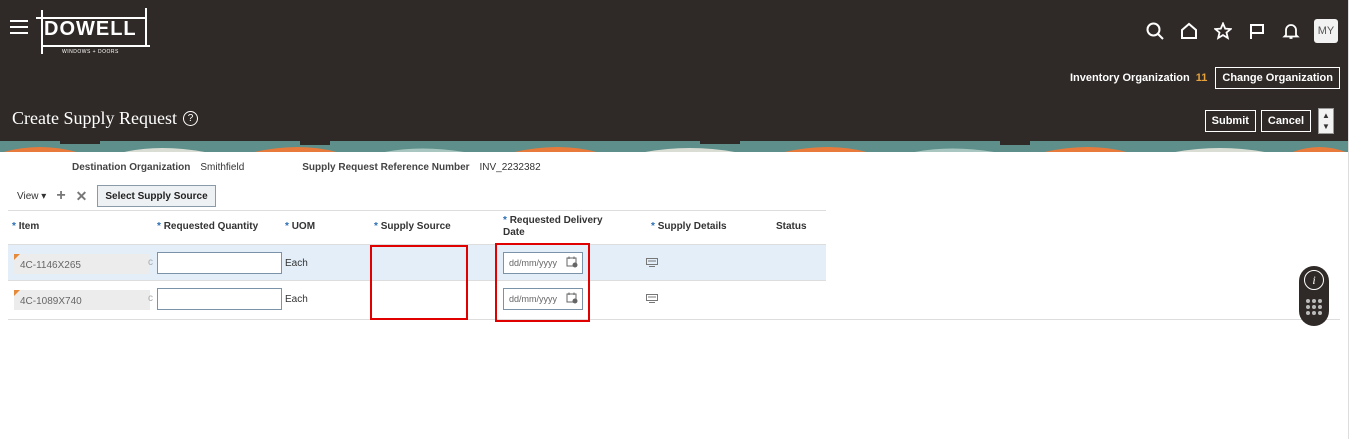 The height and width of the screenshot is (439, 1355). Describe the element at coordinates (419, 282) in the screenshot. I see `highlight-supply-source` at that location.